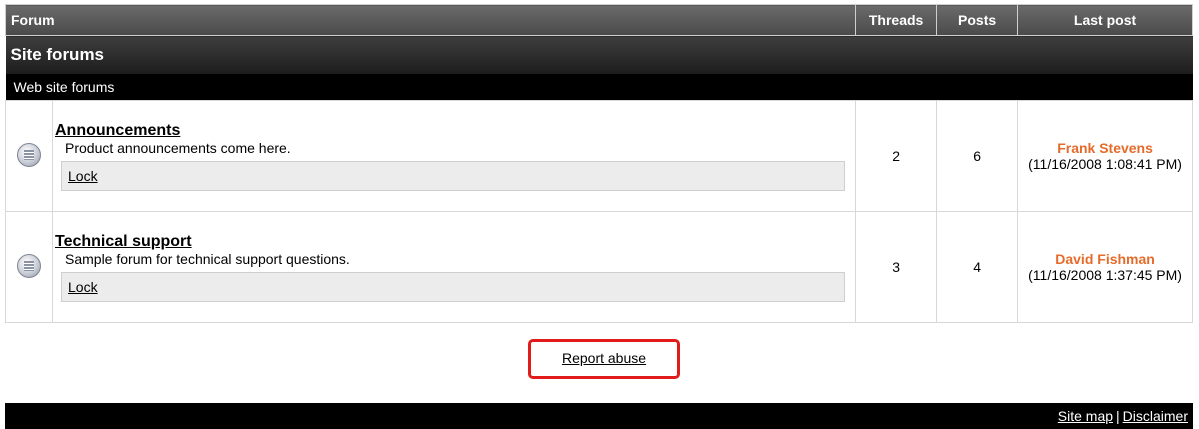 The height and width of the screenshot is (429, 1199). I want to click on forum-group-description-row: Web site forums, so click(599, 87).